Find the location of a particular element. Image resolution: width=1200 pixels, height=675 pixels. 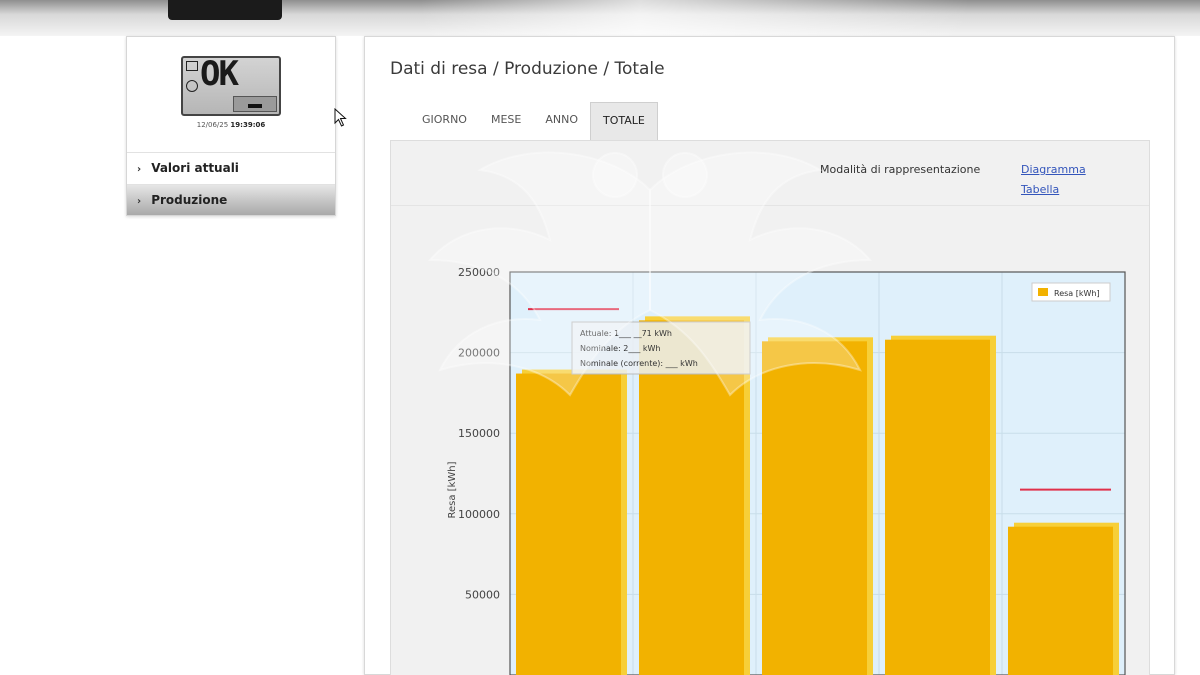

y-tick-label: 250000 is located at coordinates (479, 272).